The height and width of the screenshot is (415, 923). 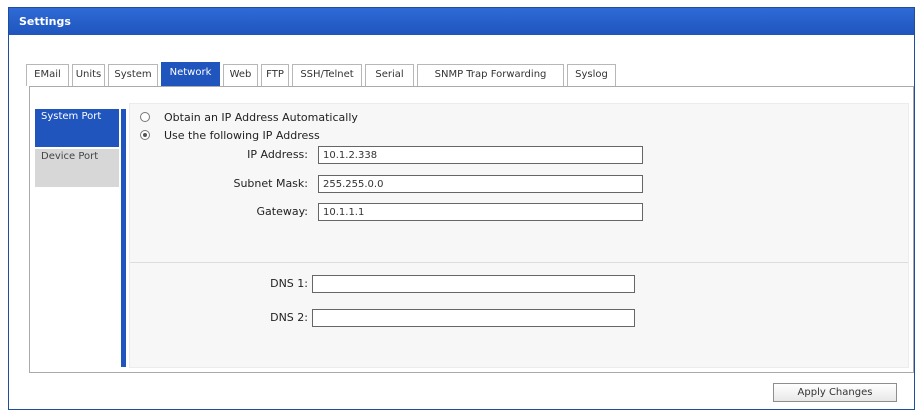 I want to click on tab-ssh-telnet: SSH/Telnet, so click(x=327, y=75).